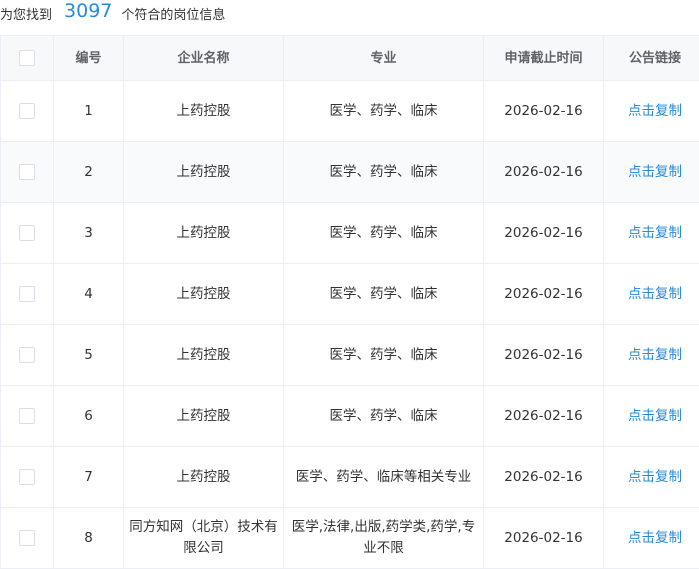  What do you see at coordinates (173, 15) in the screenshot?
I see `summary-suffix: 个符合的岗位信息` at bounding box center [173, 15].